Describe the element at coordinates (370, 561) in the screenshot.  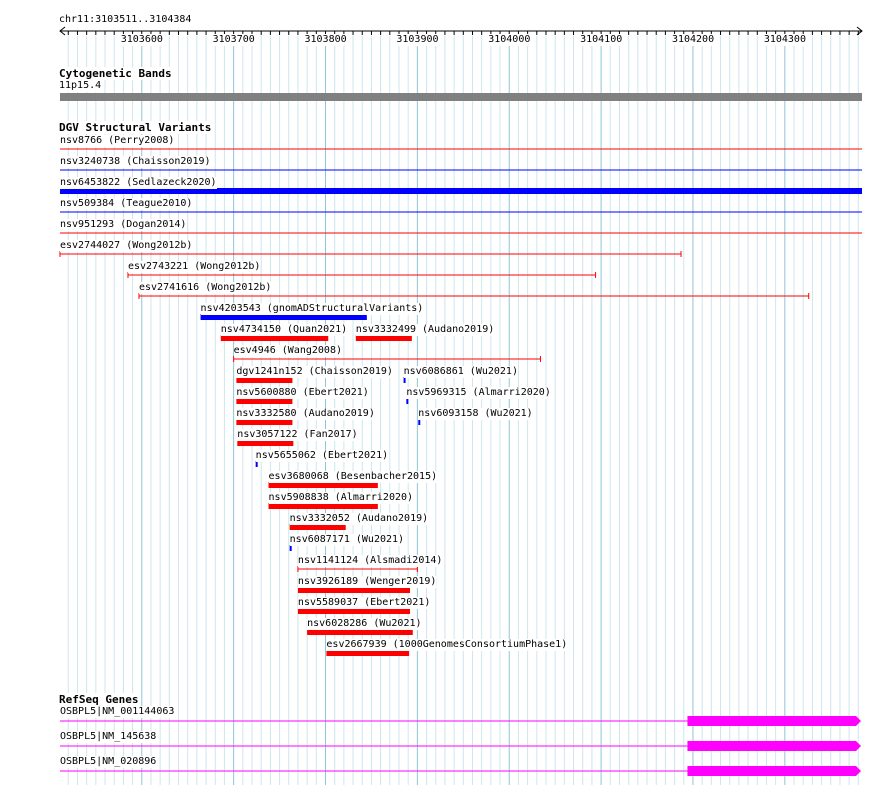
I see `dgv-feature-label: nsv1141124 (Alsmadi2014)` at that location.